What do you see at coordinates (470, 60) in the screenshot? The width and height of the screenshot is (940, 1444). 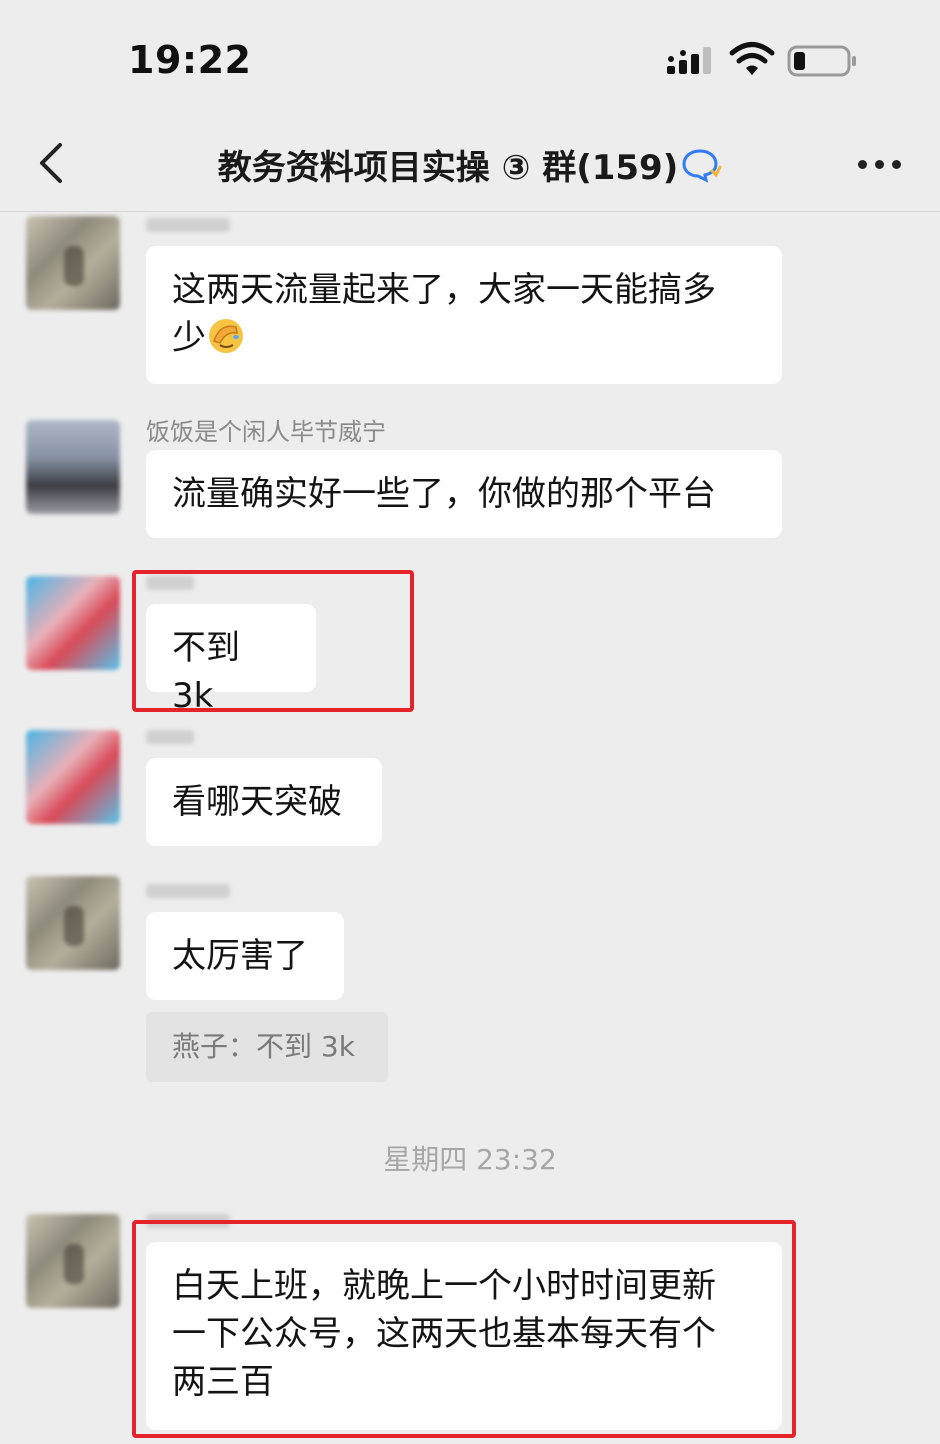 I see `status-bar: 19:22` at bounding box center [470, 60].